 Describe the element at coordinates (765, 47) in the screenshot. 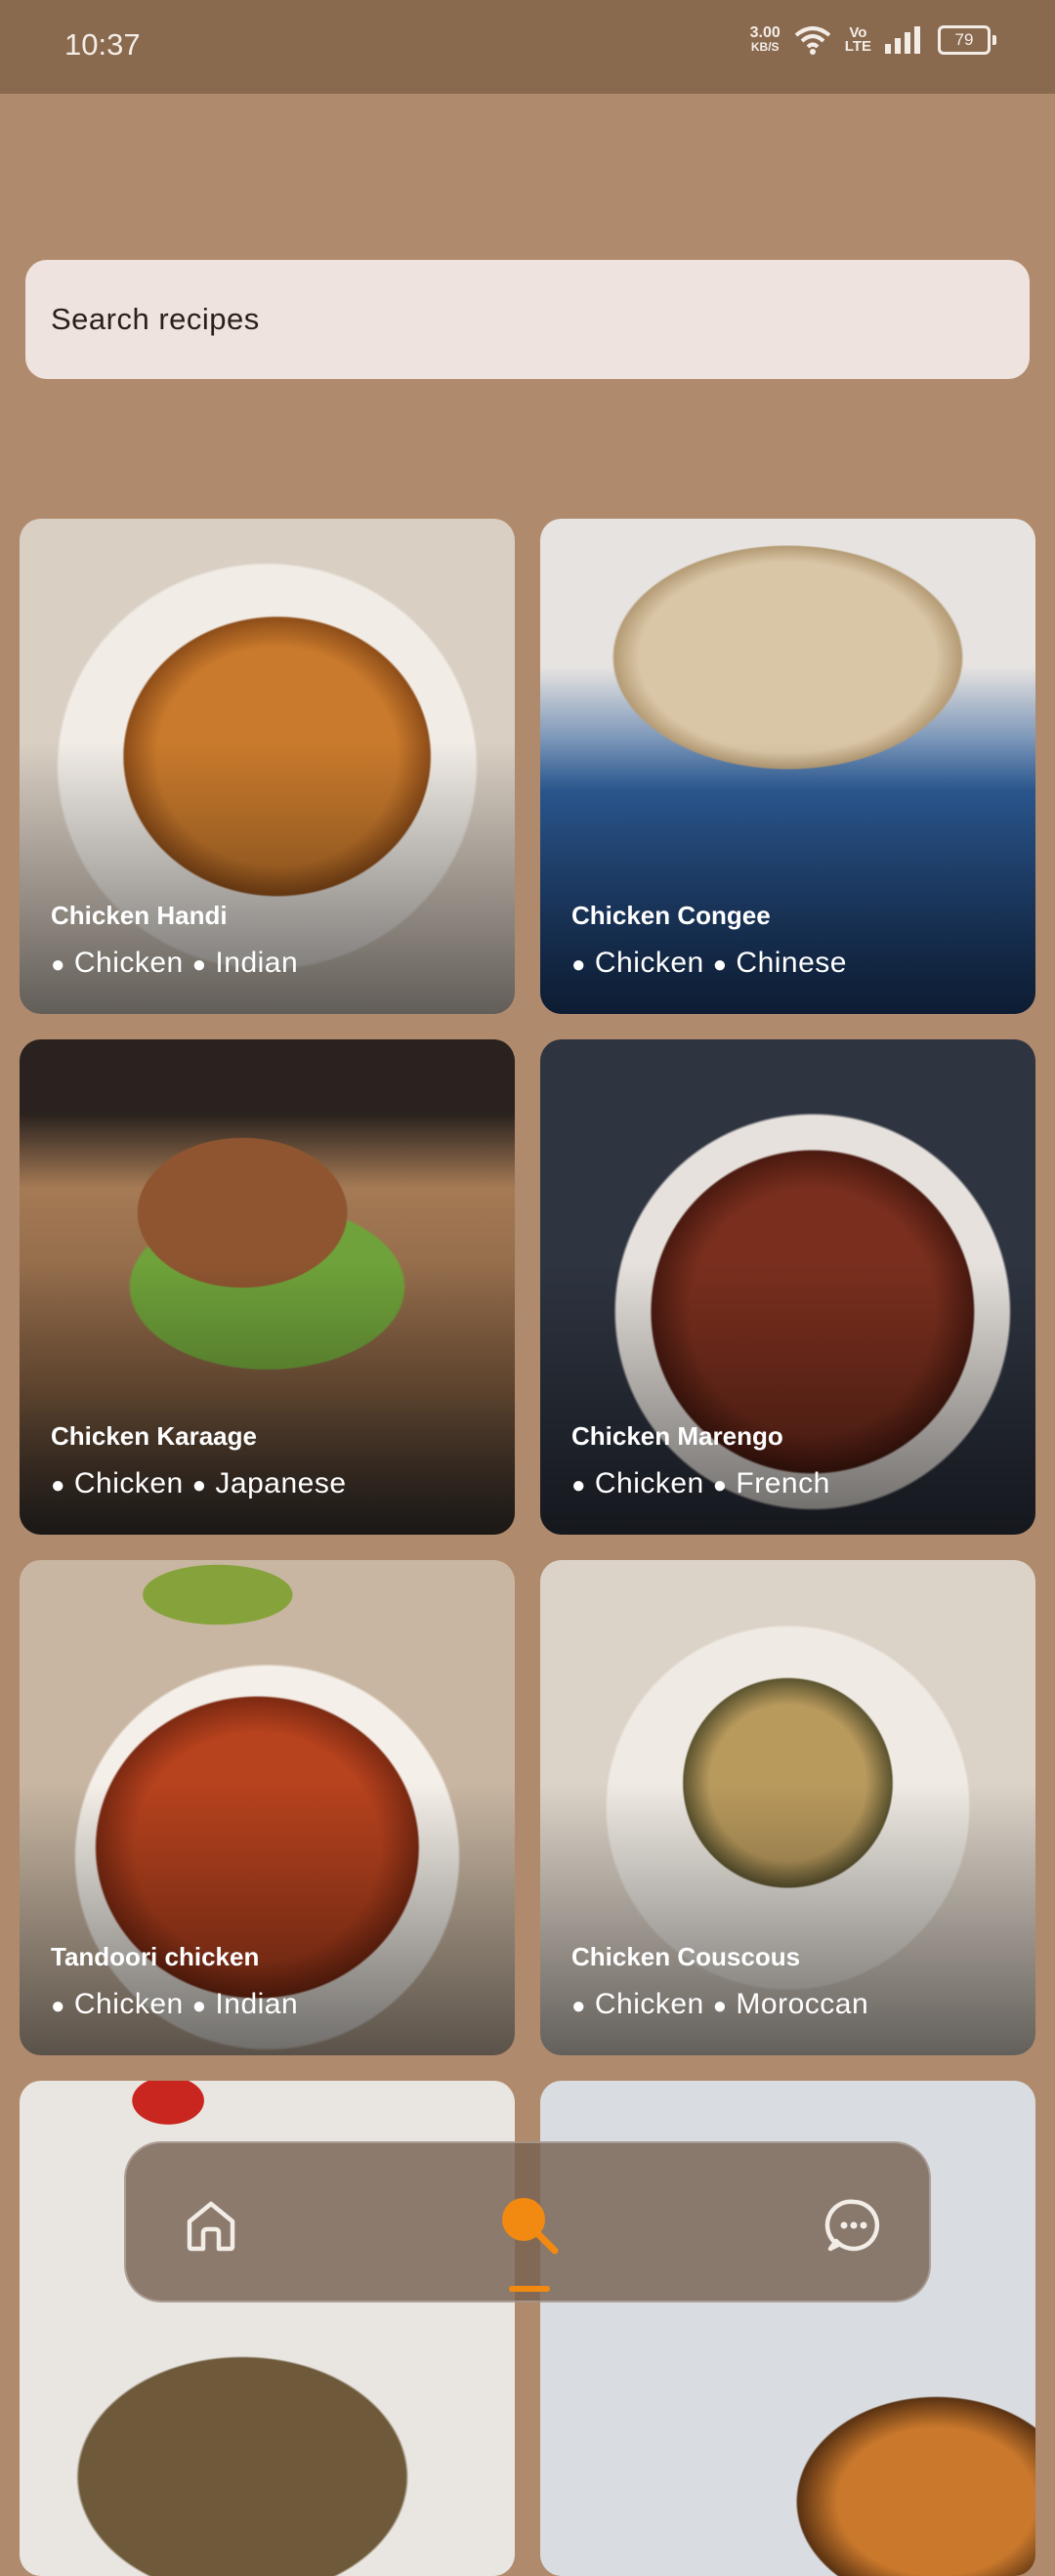

I see `network-speed-unit: KB/S` at that location.